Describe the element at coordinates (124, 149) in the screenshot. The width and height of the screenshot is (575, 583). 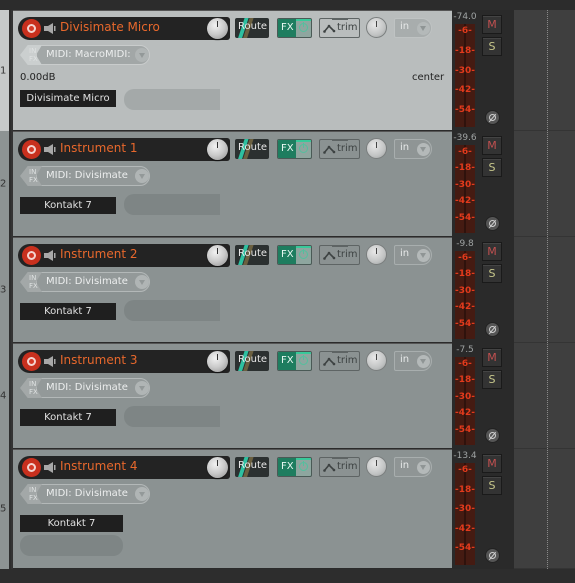
I see `track-name-bar: Instrument 1` at that location.